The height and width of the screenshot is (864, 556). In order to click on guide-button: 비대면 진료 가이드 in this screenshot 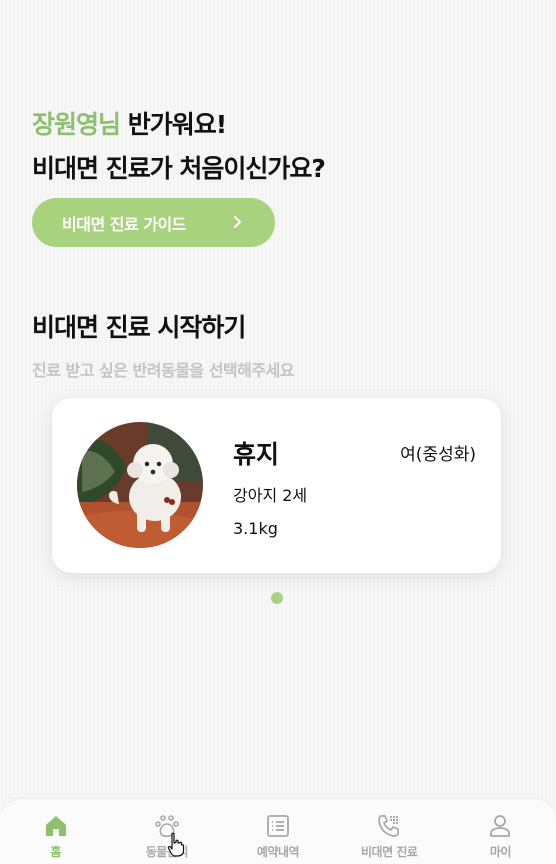, I will do `click(153, 222)`.